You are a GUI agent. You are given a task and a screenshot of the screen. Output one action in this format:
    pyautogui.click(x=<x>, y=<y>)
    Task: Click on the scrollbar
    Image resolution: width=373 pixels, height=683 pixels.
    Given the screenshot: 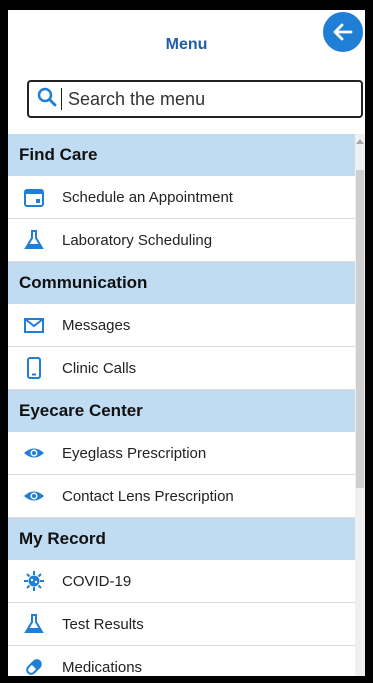 What is the action you would take?
    pyautogui.click(x=360, y=405)
    